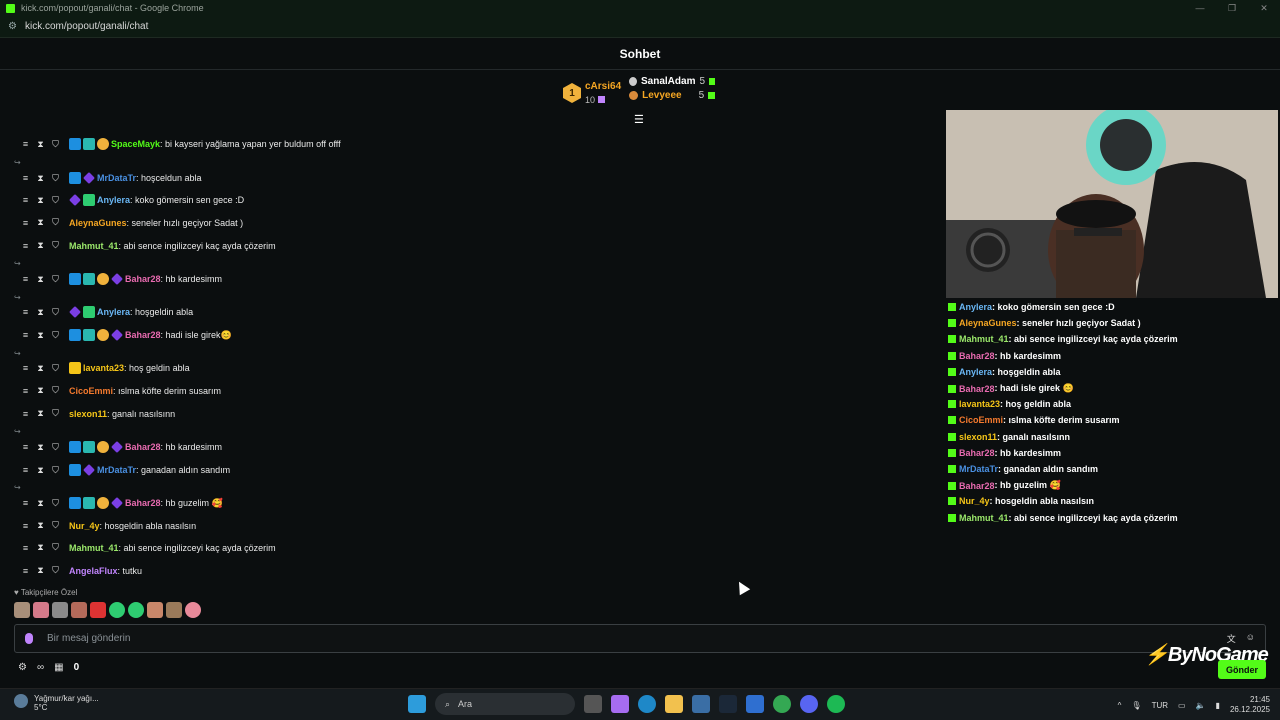 This screenshot has height=720, width=1280. I want to click on task-view-icon, so click(593, 704).